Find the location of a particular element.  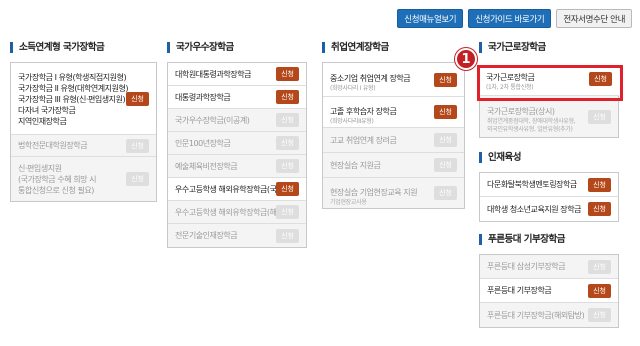

scholarship-row: 중소기업 취업연계 장학금 (희망사다리 I 유형) 신청 is located at coordinates (393, 80).